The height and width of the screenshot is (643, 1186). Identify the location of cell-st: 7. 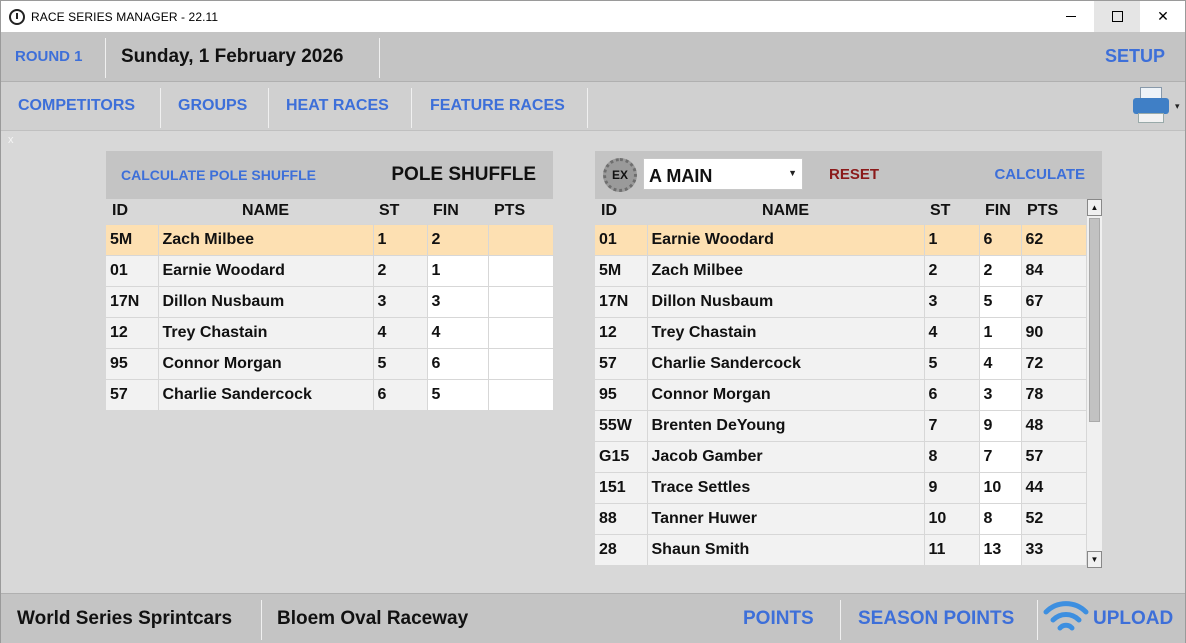
(952, 425).